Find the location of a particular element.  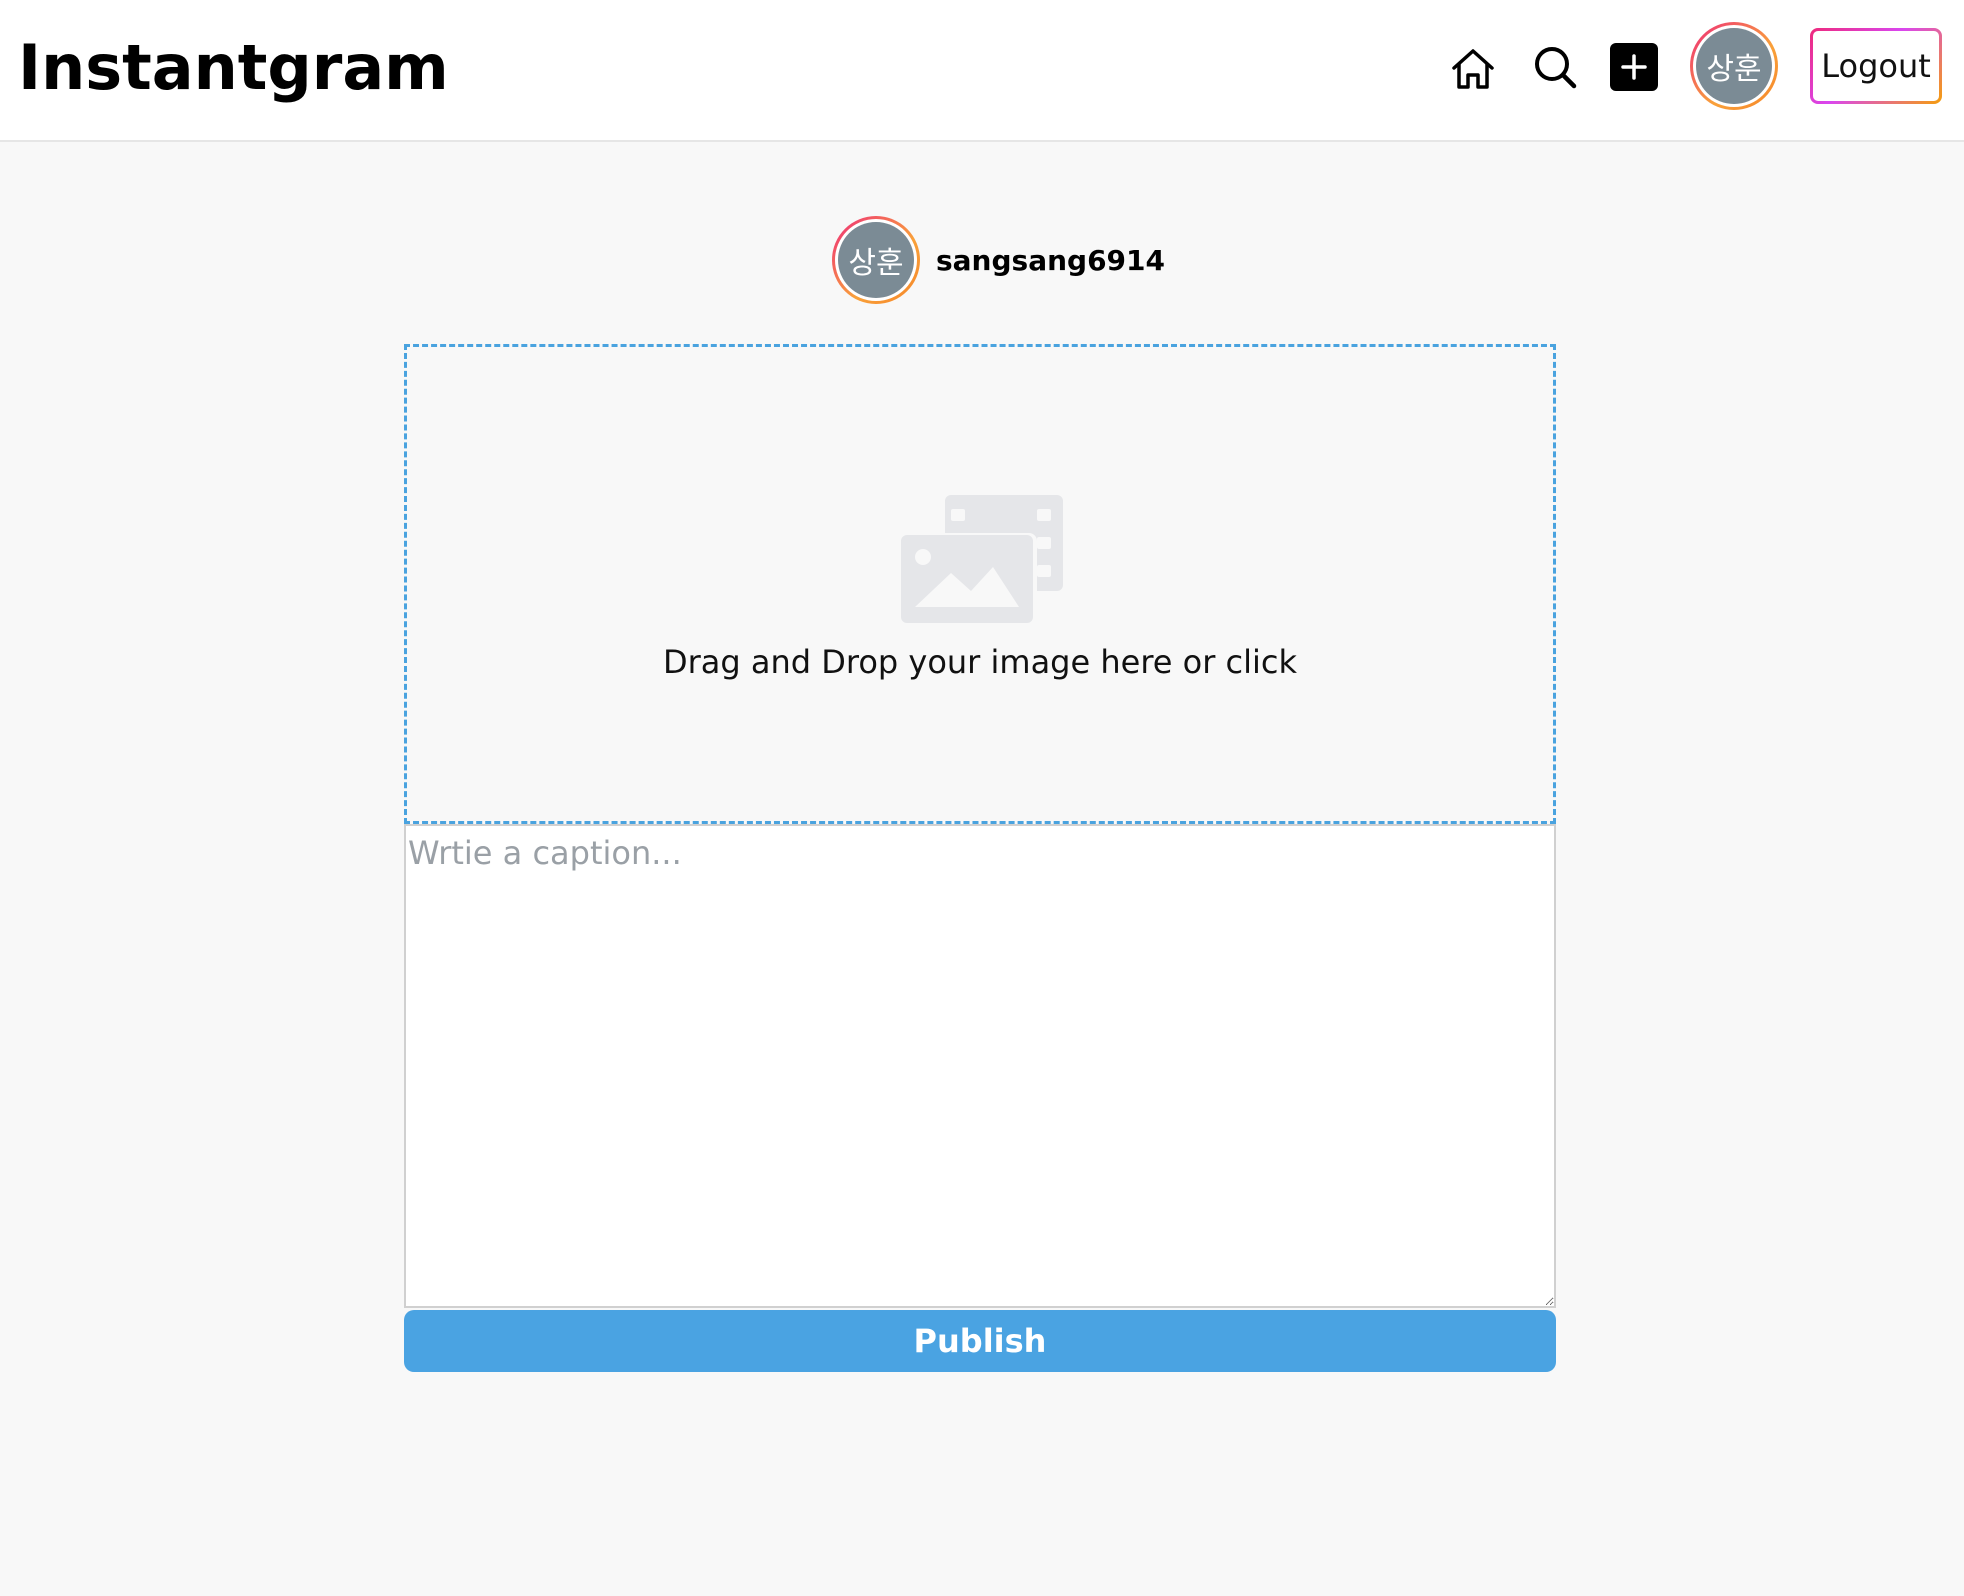

logout-button: Logout is located at coordinates (1876, 66).